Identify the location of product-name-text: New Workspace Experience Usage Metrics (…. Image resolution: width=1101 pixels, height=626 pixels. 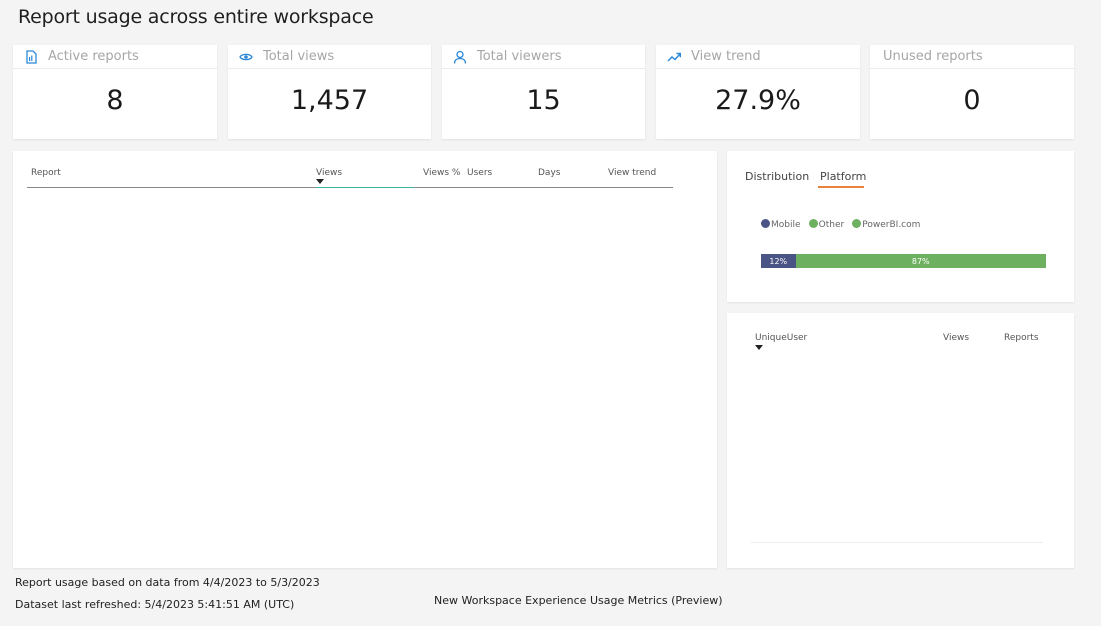
(578, 600).